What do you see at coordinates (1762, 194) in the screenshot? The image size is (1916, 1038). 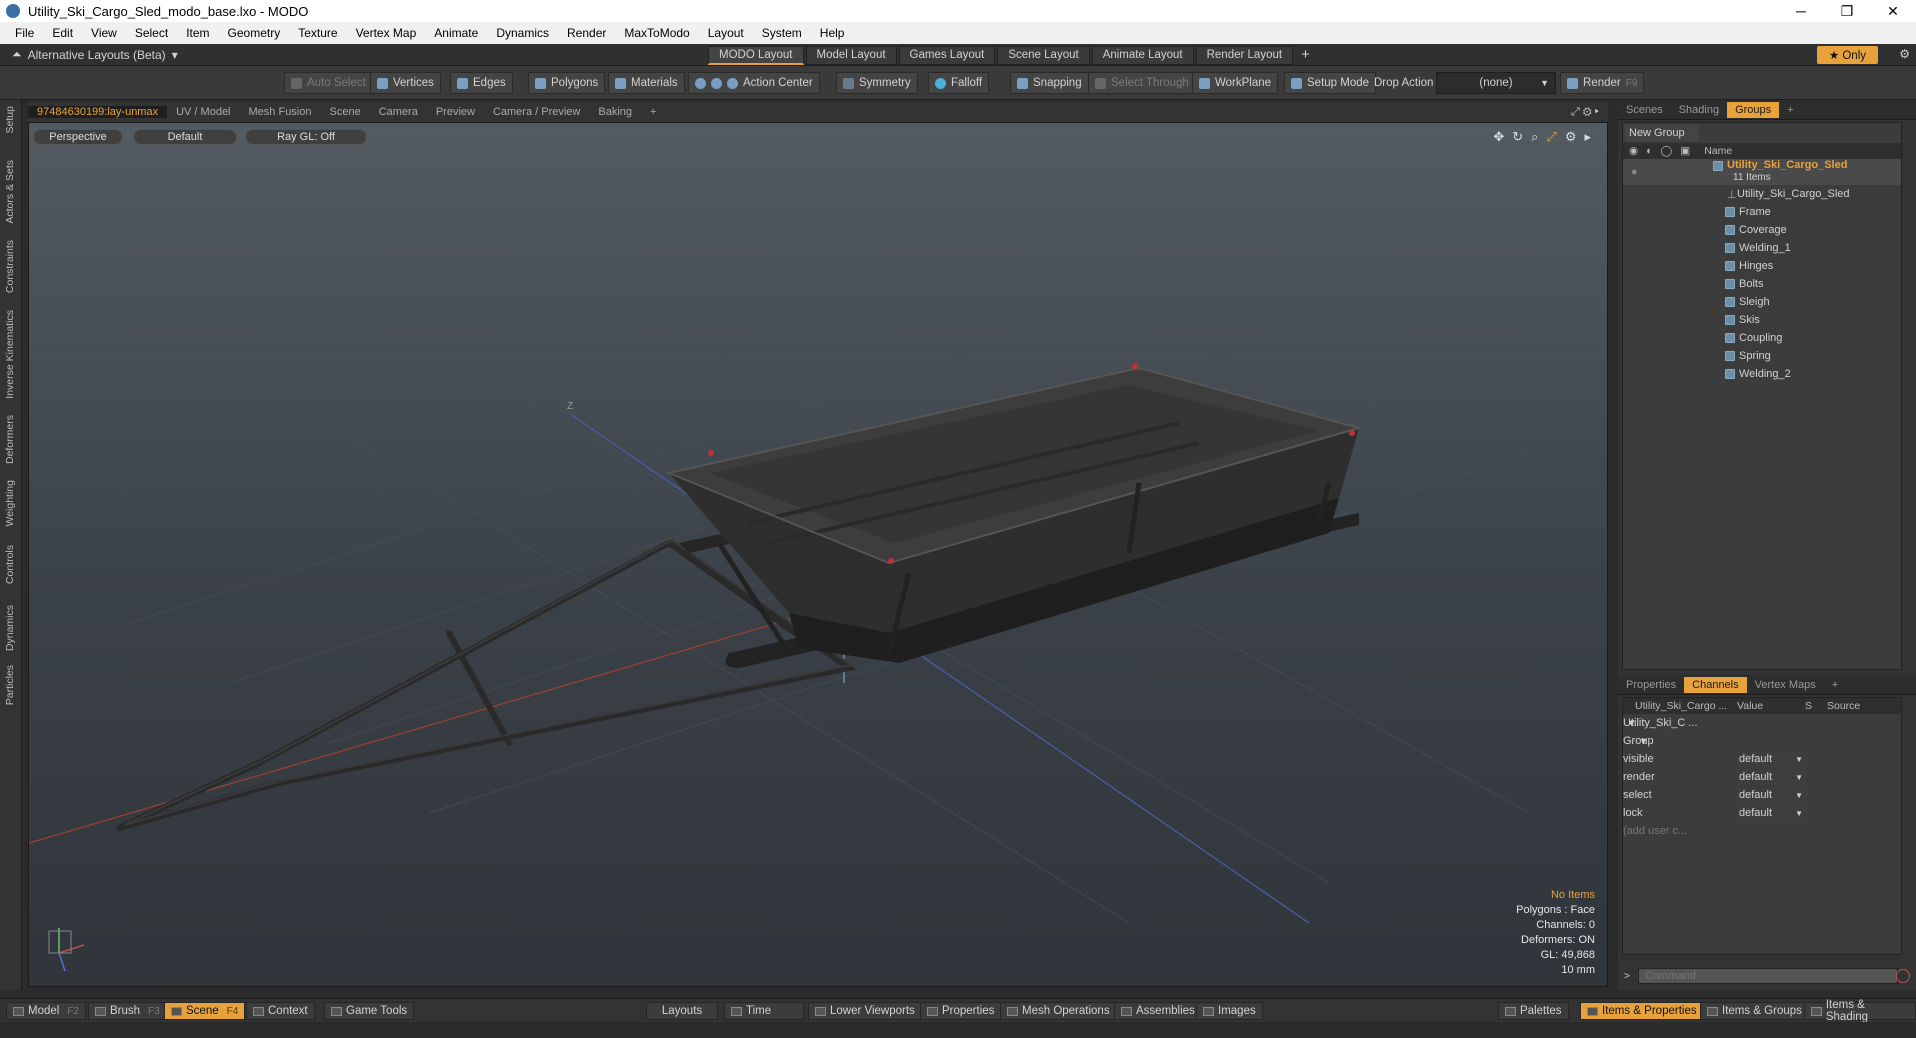 I see `list-item: ⊥ Utility_Ski_Cargo_Sled` at bounding box center [1762, 194].